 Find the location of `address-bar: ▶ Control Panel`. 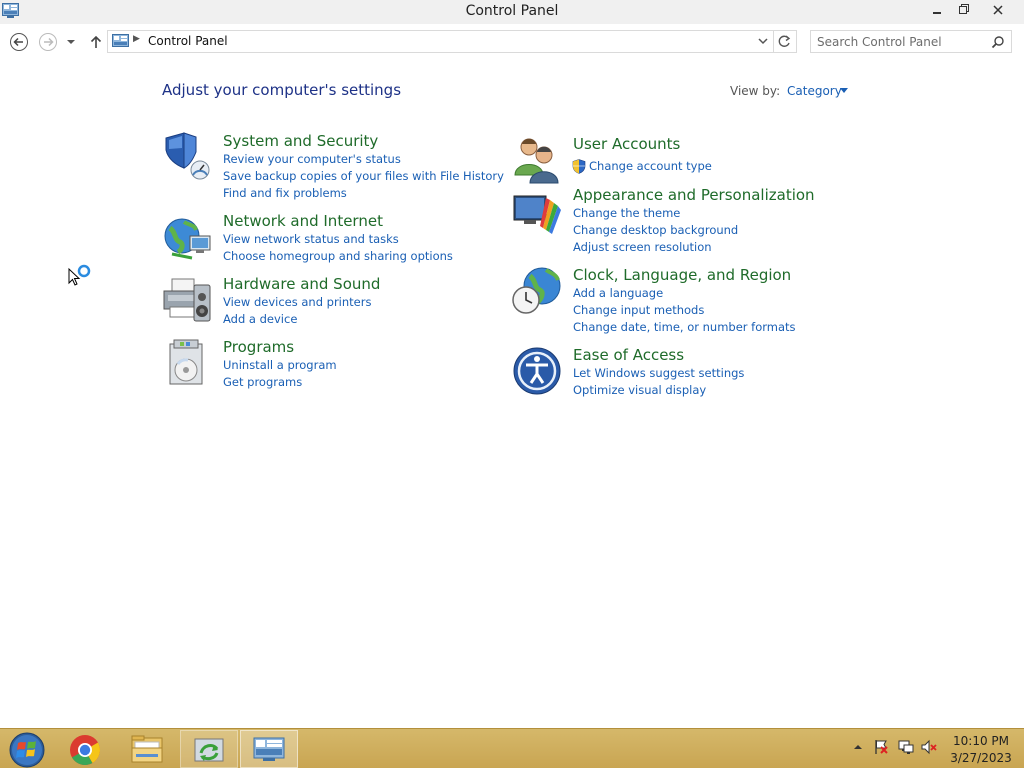

address-bar: ▶ Control Panel is located at coordinates (440, 41).